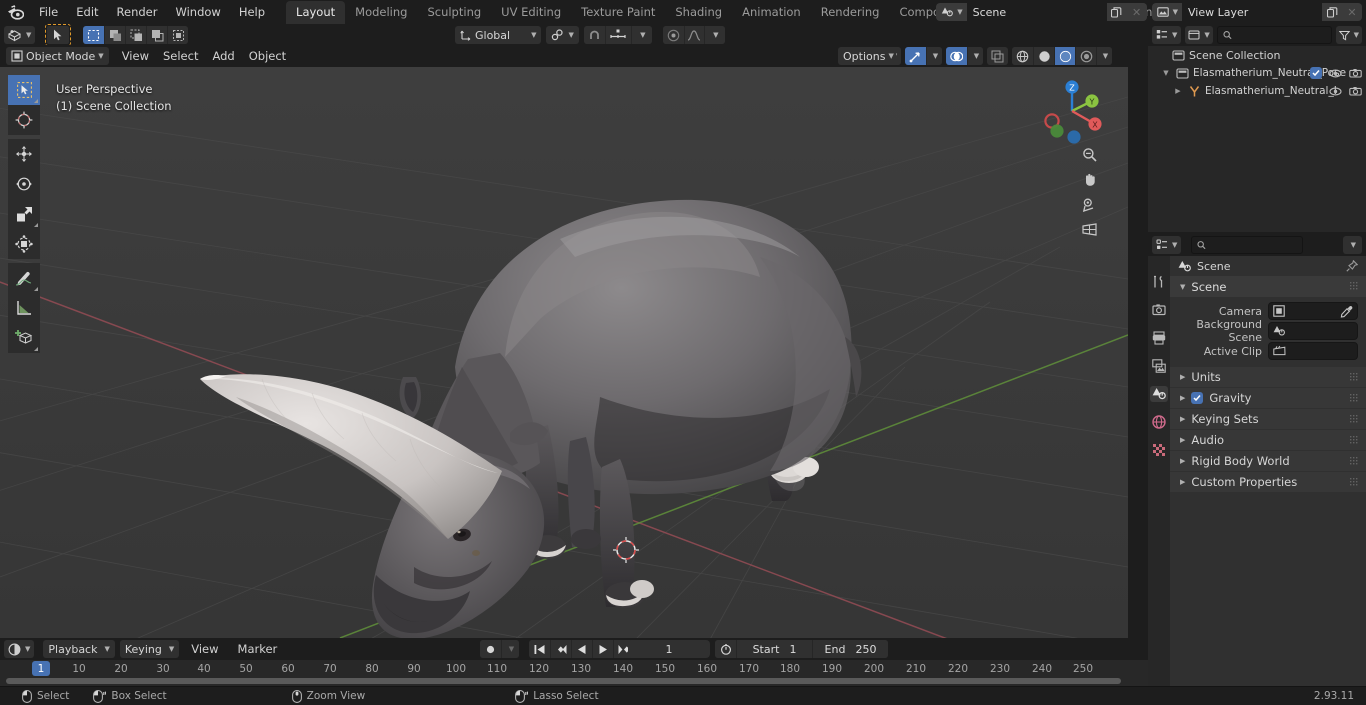 This screenshot has height=705, width=1366. Describe the element at coordinates (24, 90) in the screenshot. I see `tweak-tool` at that location.